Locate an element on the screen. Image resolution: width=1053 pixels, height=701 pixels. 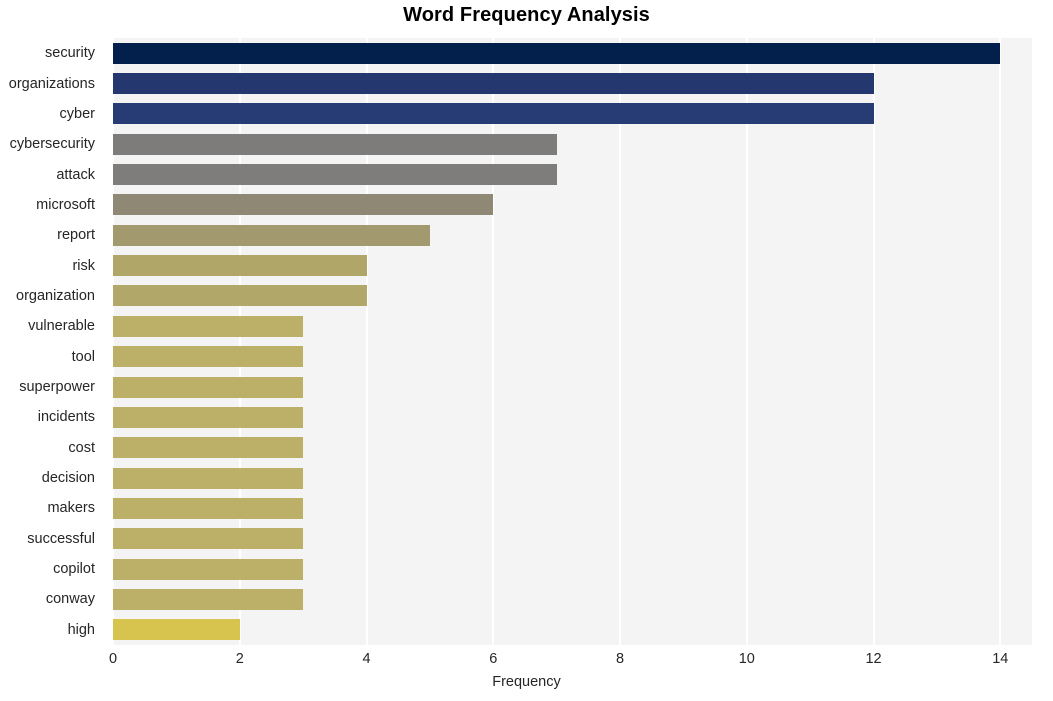
y-tick-label-successful: successful is located at coordinates (61, 538).